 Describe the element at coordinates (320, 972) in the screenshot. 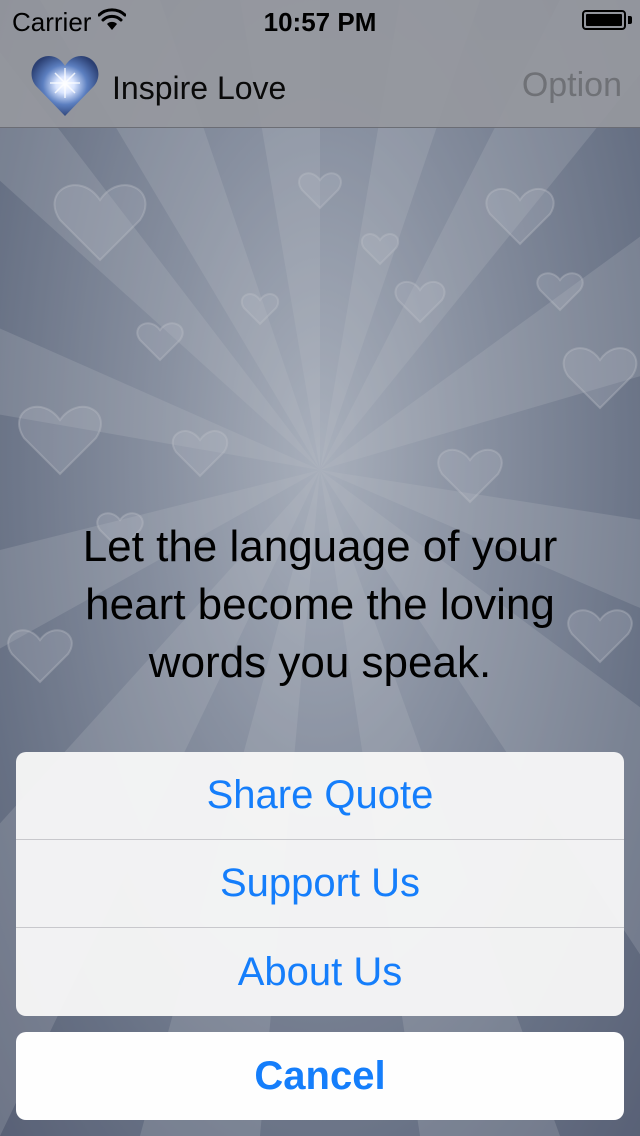

I see `about-us-button: About Us` at that location.